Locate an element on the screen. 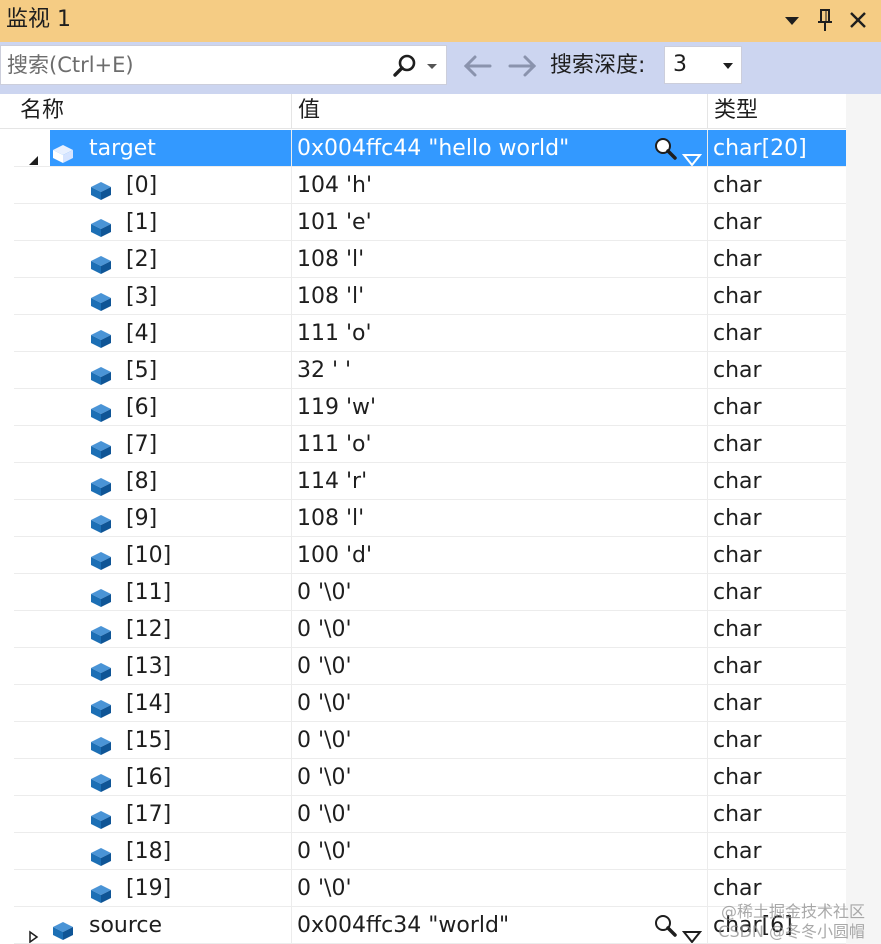 This screenshot has width=881, height=944. name-cell: [8] is located at coordinates (153, 481).